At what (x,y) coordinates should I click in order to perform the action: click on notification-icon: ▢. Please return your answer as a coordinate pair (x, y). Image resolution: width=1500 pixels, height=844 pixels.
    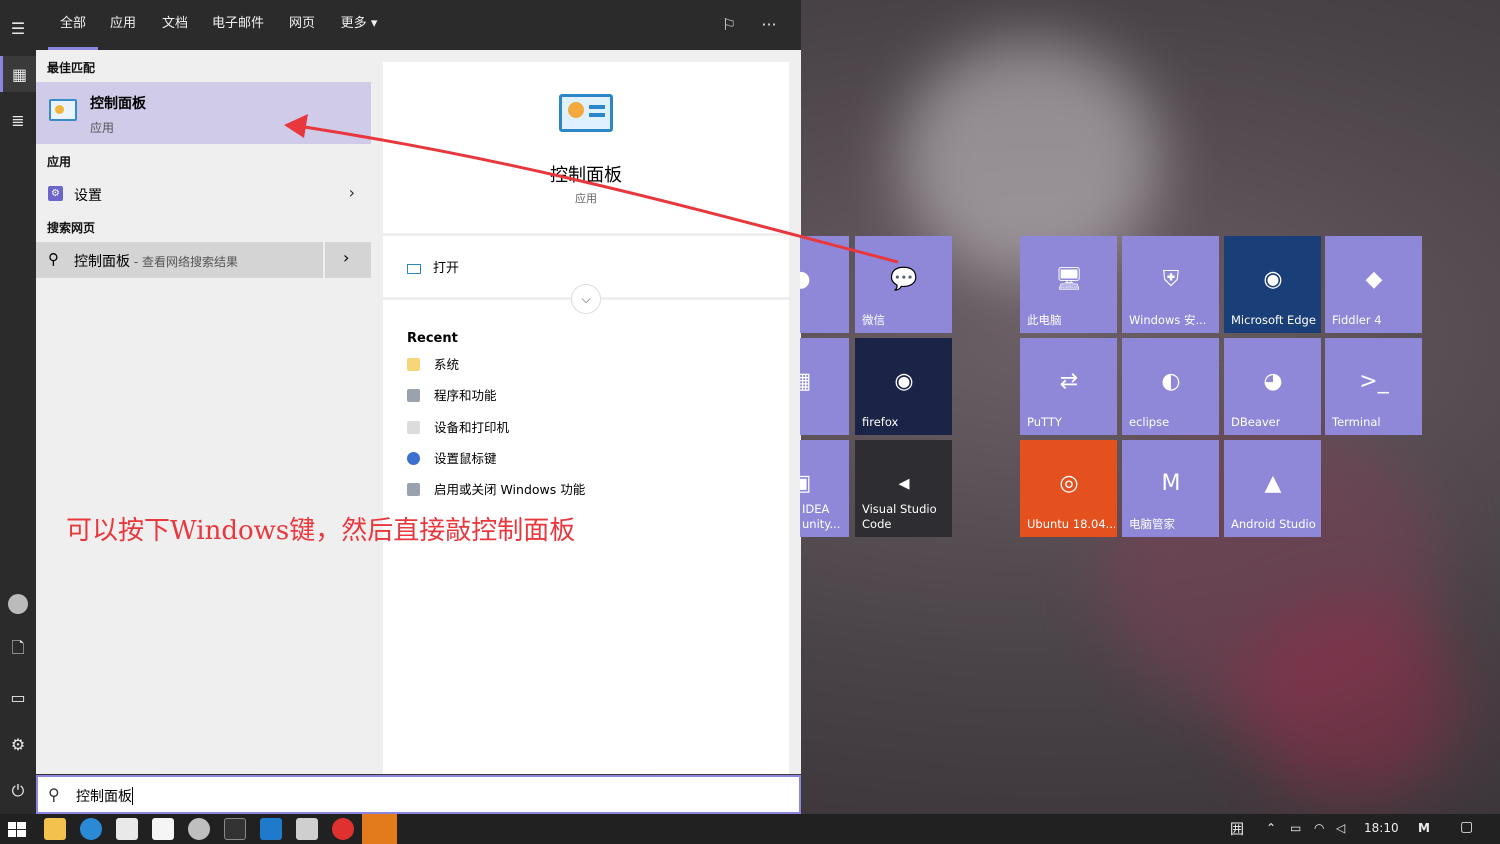
    Looking at the image, I should click on (1466, 827).